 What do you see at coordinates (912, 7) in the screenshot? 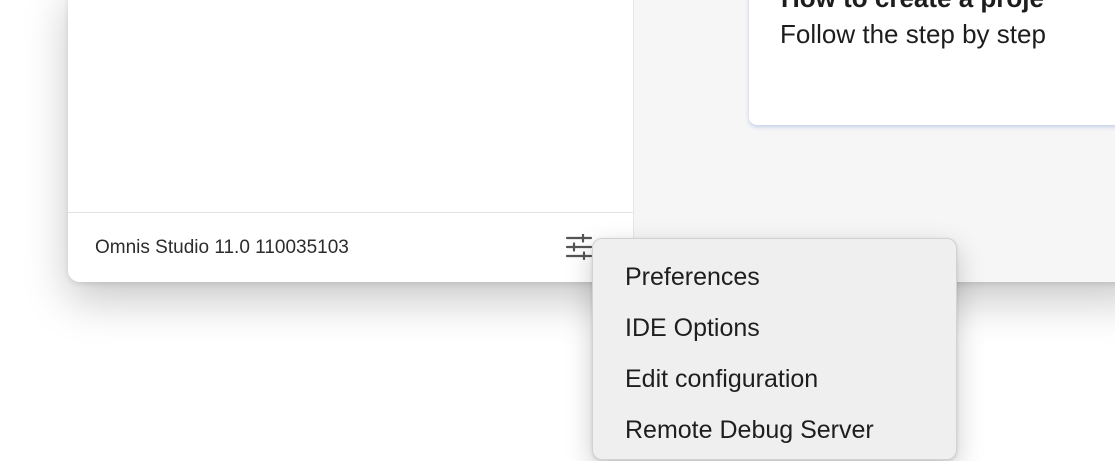
I see `card-title: How to create a proje` at bounding box center [912, 7].